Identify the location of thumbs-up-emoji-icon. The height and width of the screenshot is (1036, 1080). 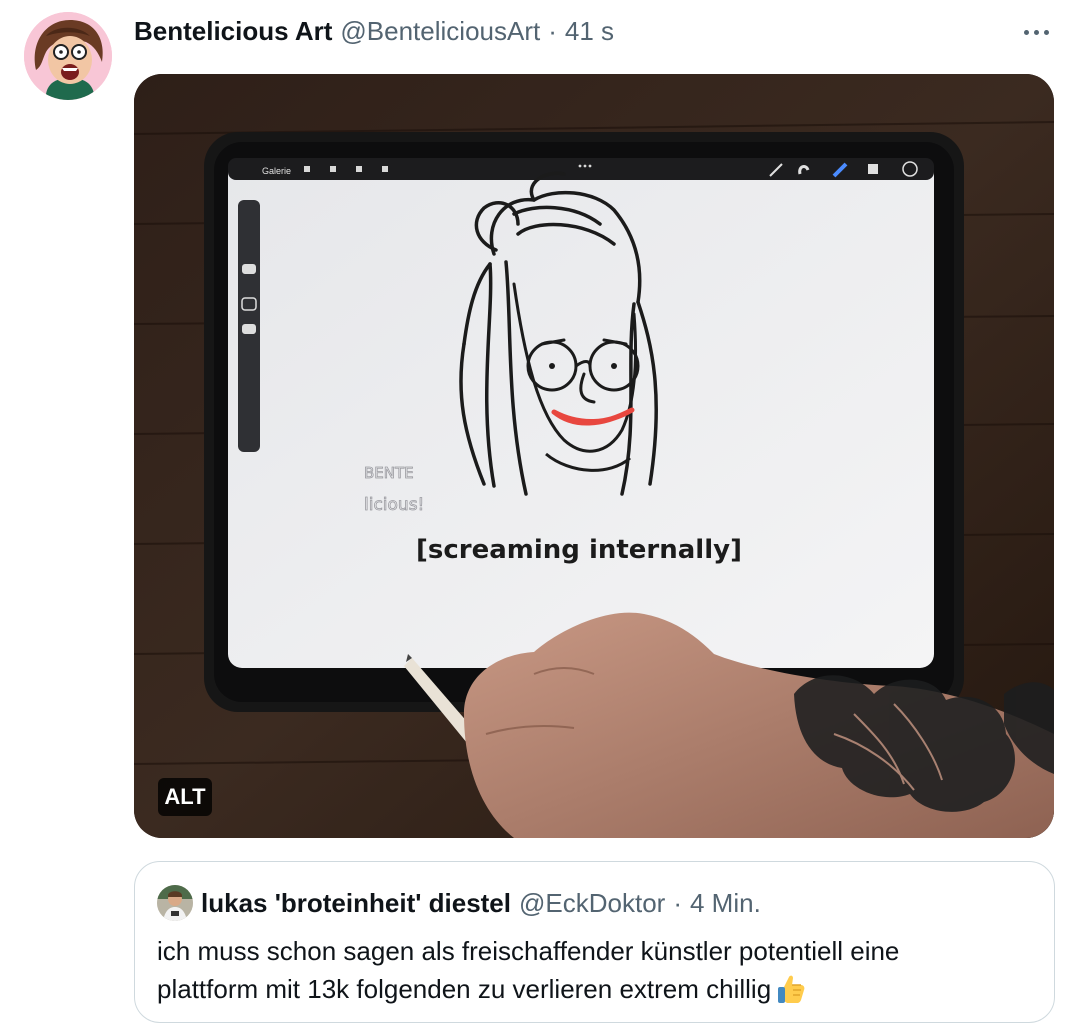
(791, 989).